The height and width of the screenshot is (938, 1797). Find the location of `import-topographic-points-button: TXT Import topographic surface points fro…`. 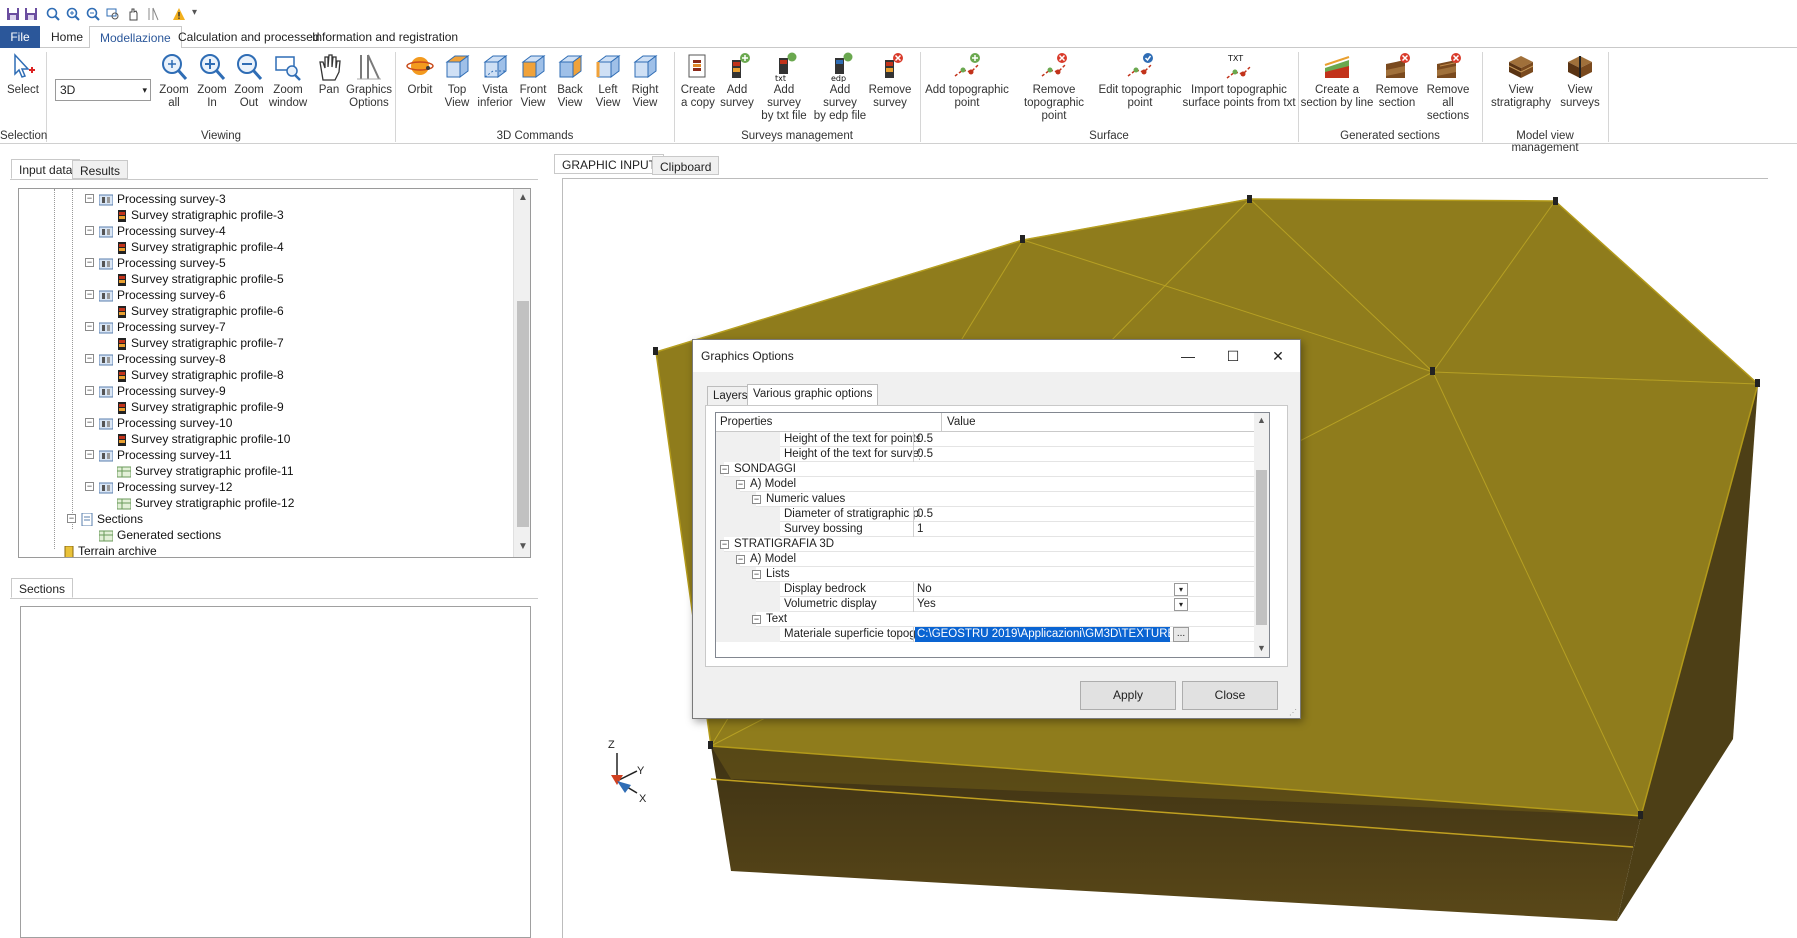

import-topographic-points-button: TXT Import topographic surface points fro… is located at coordinates (1239, 81).